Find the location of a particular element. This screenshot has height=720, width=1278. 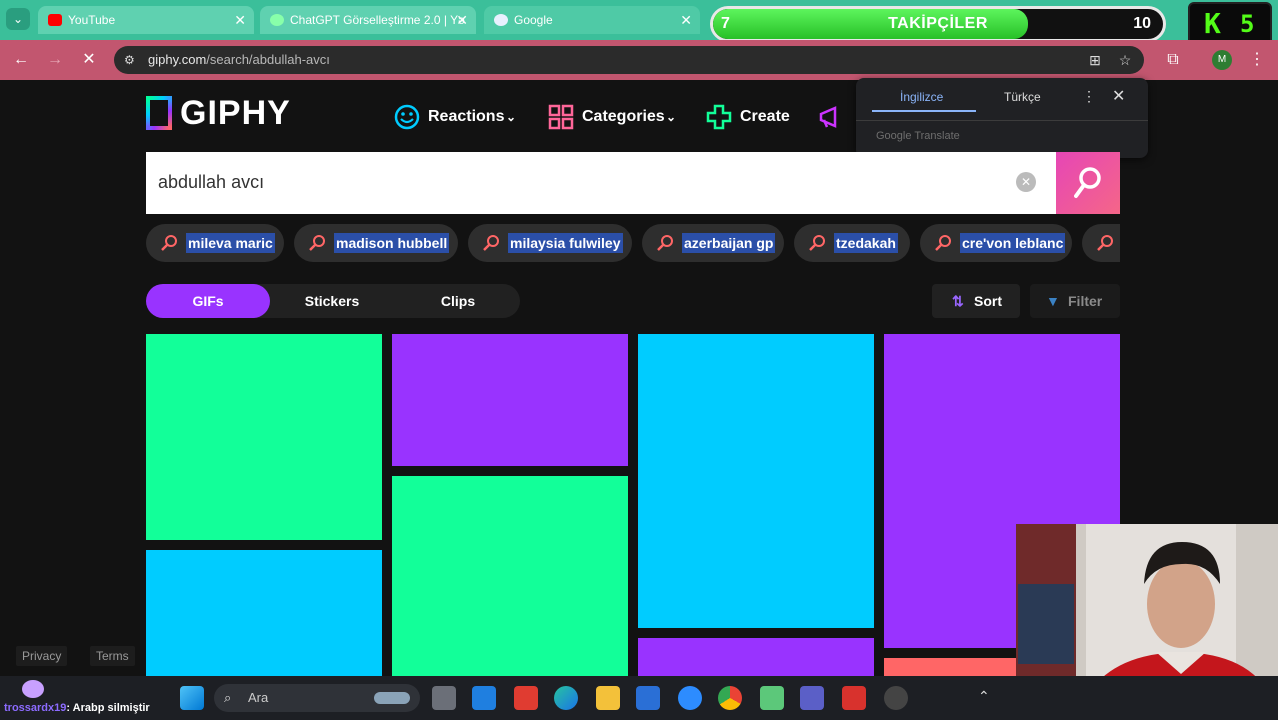

active-tab-indicator is located at coordinates (924, 111).